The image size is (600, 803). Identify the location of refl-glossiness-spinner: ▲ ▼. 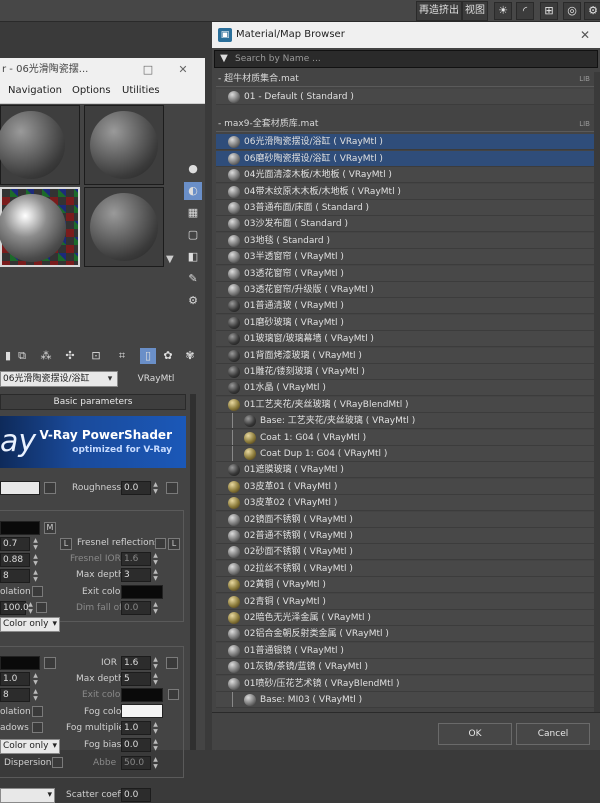
(35, 544).